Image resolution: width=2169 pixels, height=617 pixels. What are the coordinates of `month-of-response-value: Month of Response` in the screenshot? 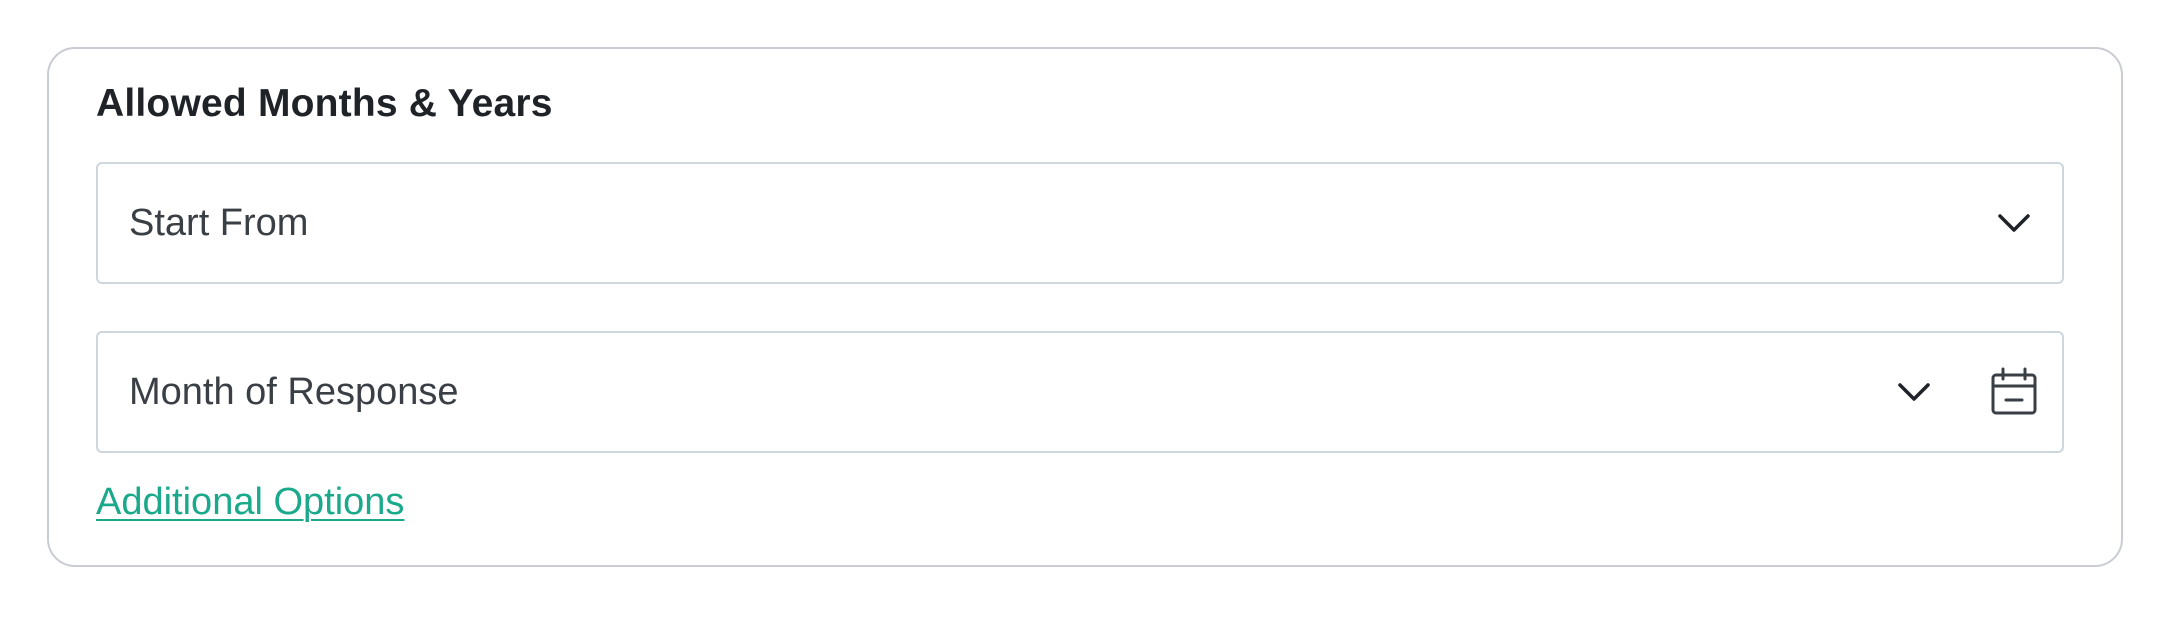 It's located at (294, 392).